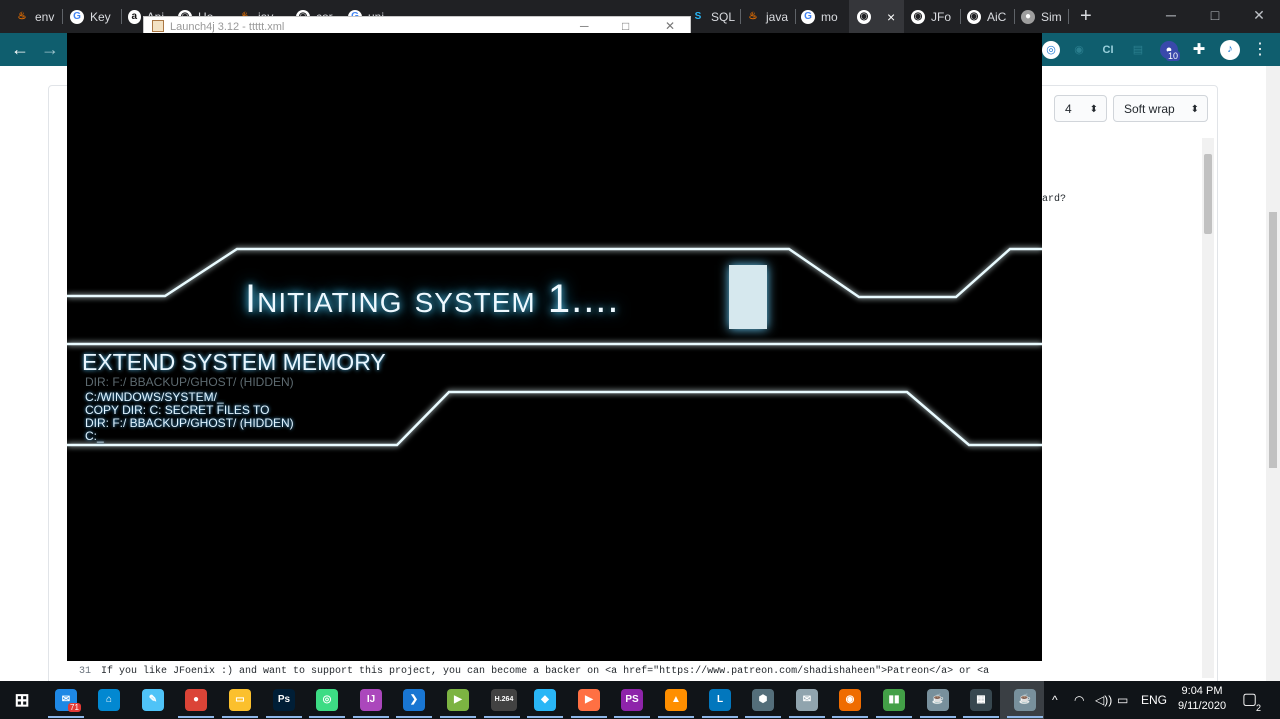 This screenshot has height=719, width=1280. I want to click on s-icon: S, so click(698, 16).